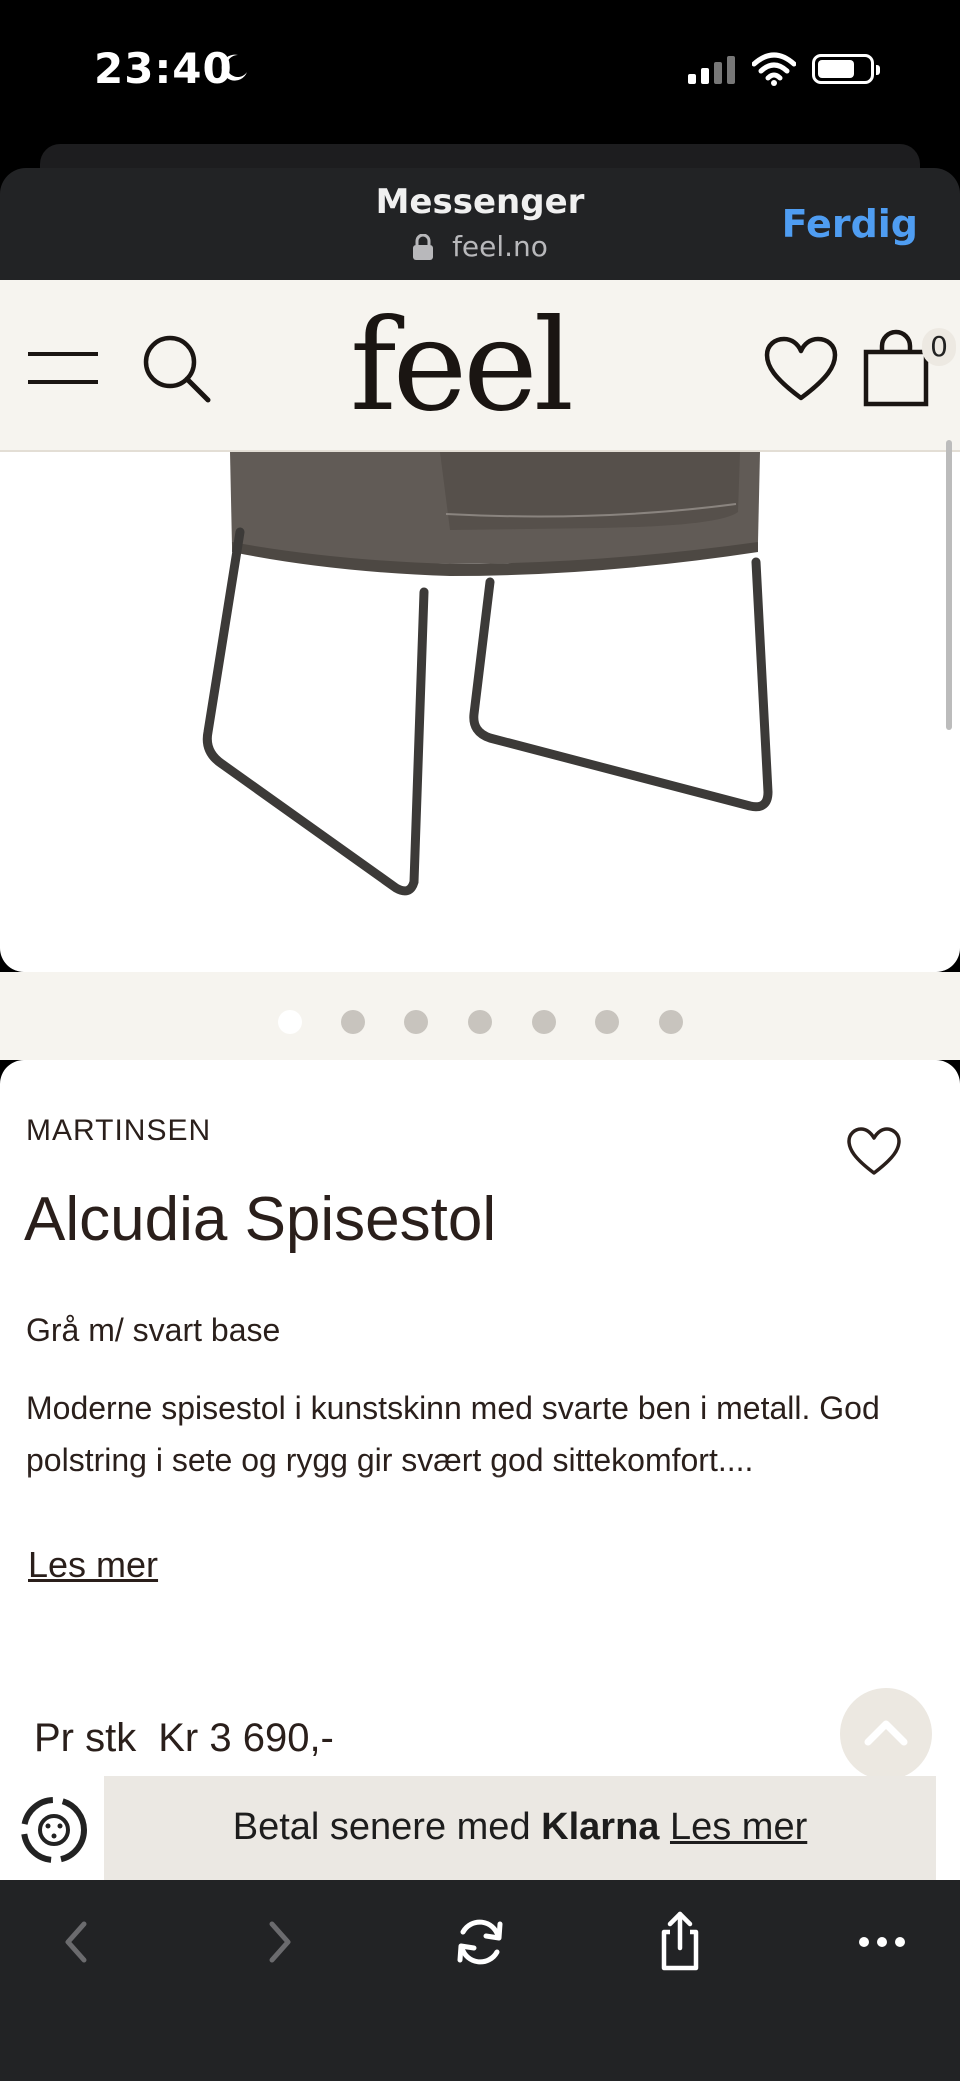 This screenshot has height=2081, width=960. Describe the element at coordinates (480, 1502) in the screenshot. I see `description-fade` at that location.